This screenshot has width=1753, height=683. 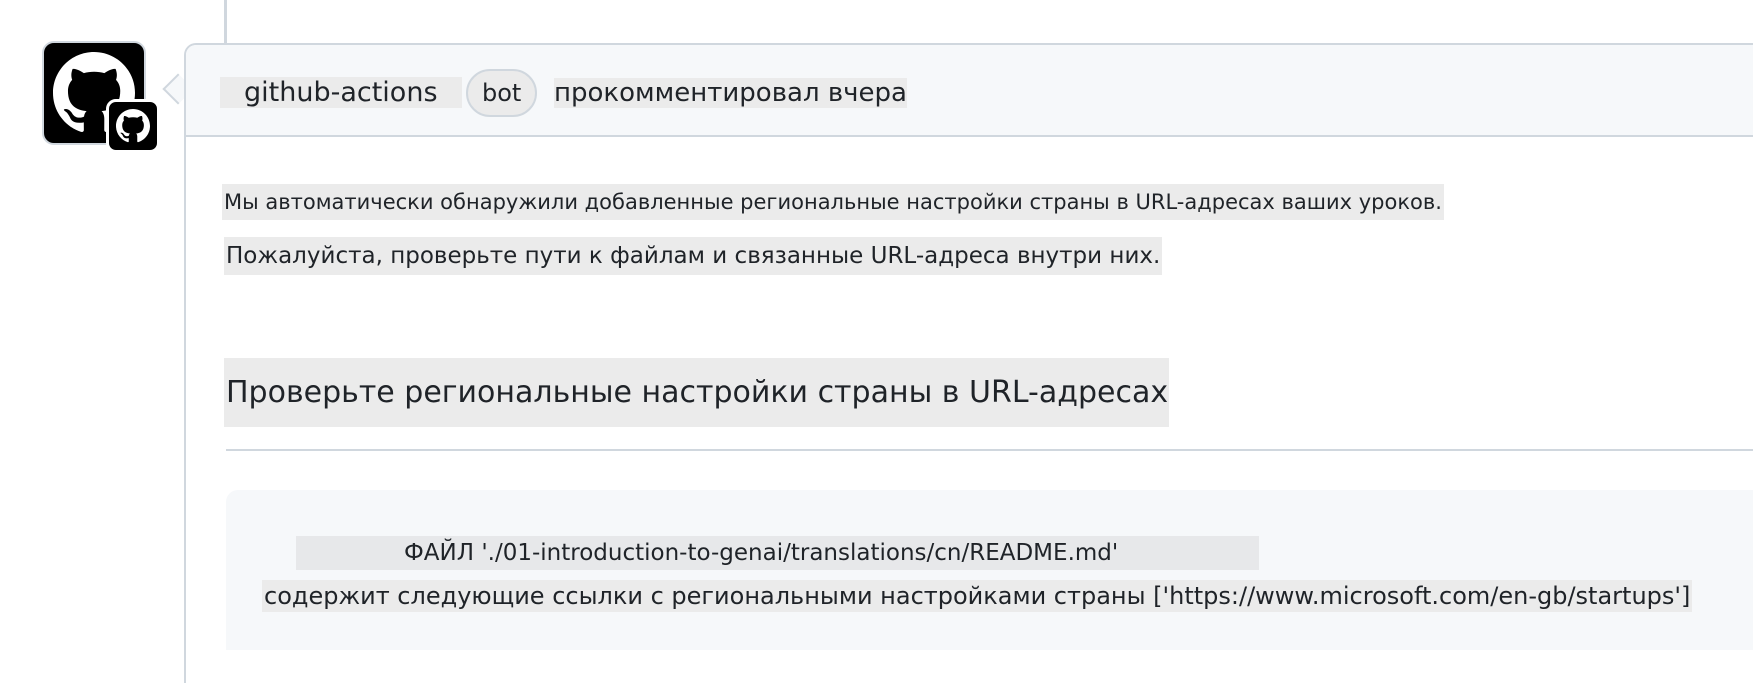 What do you see at coordinates (730, 93) in the screenshot?
I see `comment-timestamp: прокомментировал вчера` at bounding box center [730, 93].